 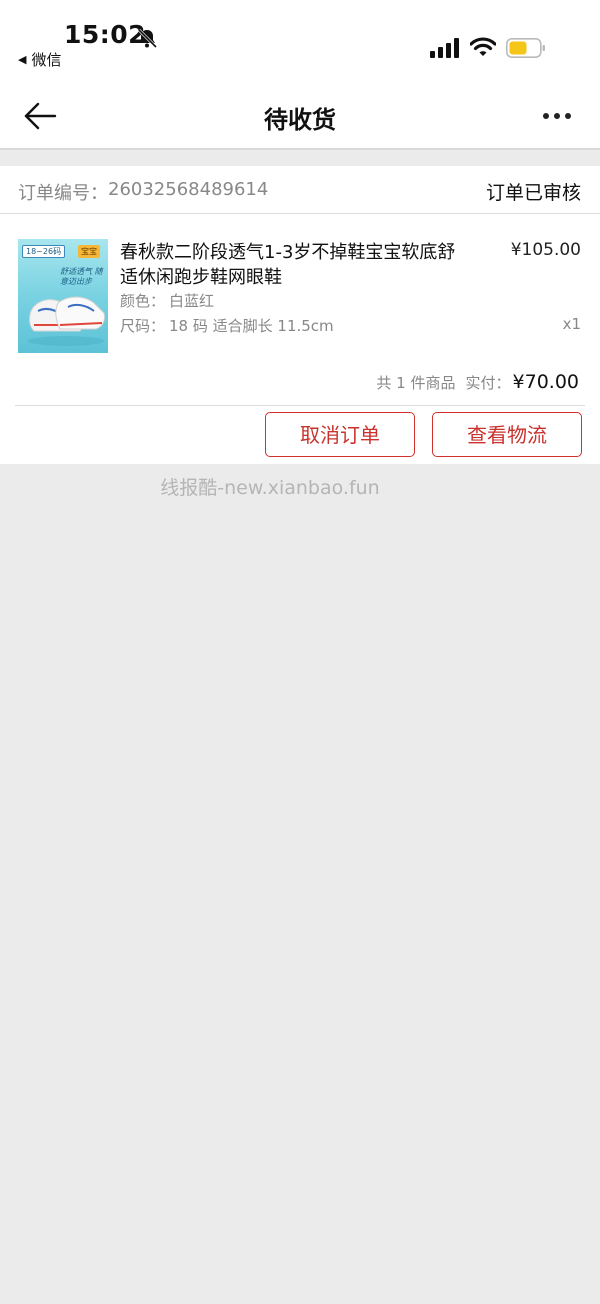 What do you see at coordinates (483, 46) in the screenshot?
I see `wifi-icon` at bounding box center [483, 46].